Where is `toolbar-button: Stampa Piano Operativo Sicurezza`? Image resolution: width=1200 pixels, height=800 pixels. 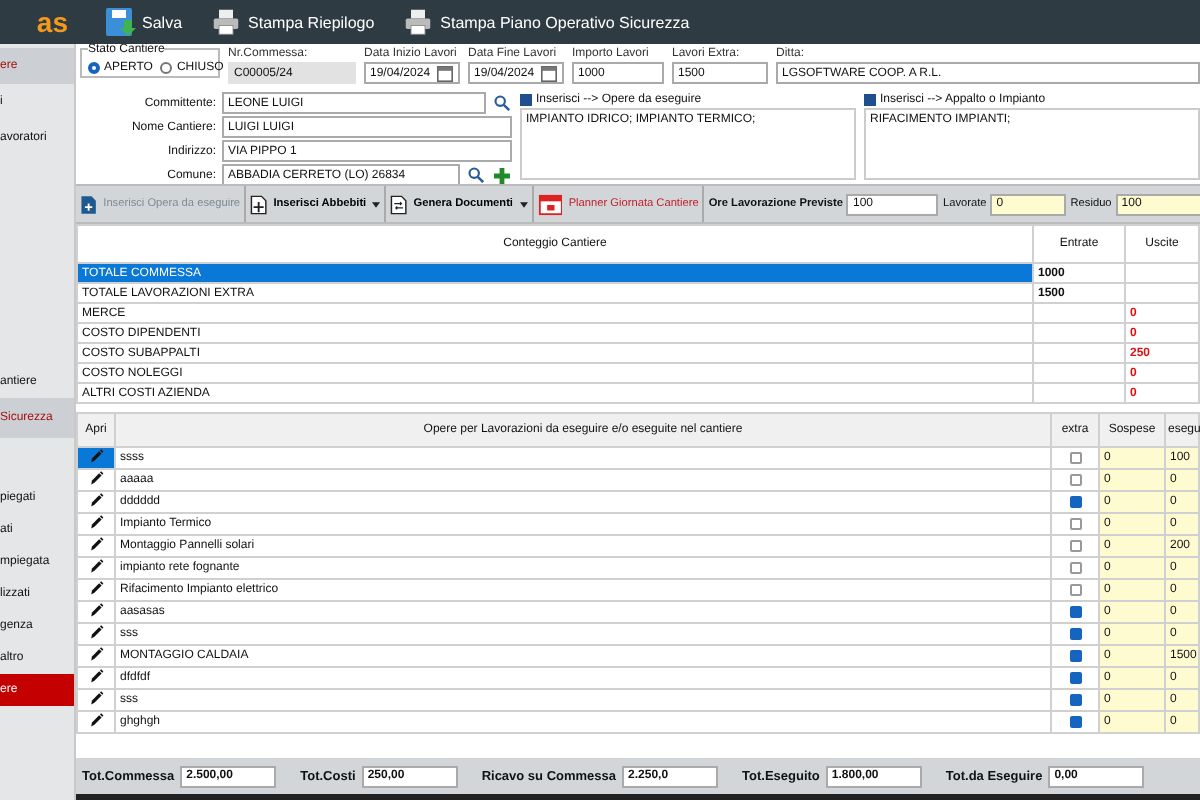
toolbar-button: Stampa Piano Operativo Sicurezza is located at coordinates (546, 22).